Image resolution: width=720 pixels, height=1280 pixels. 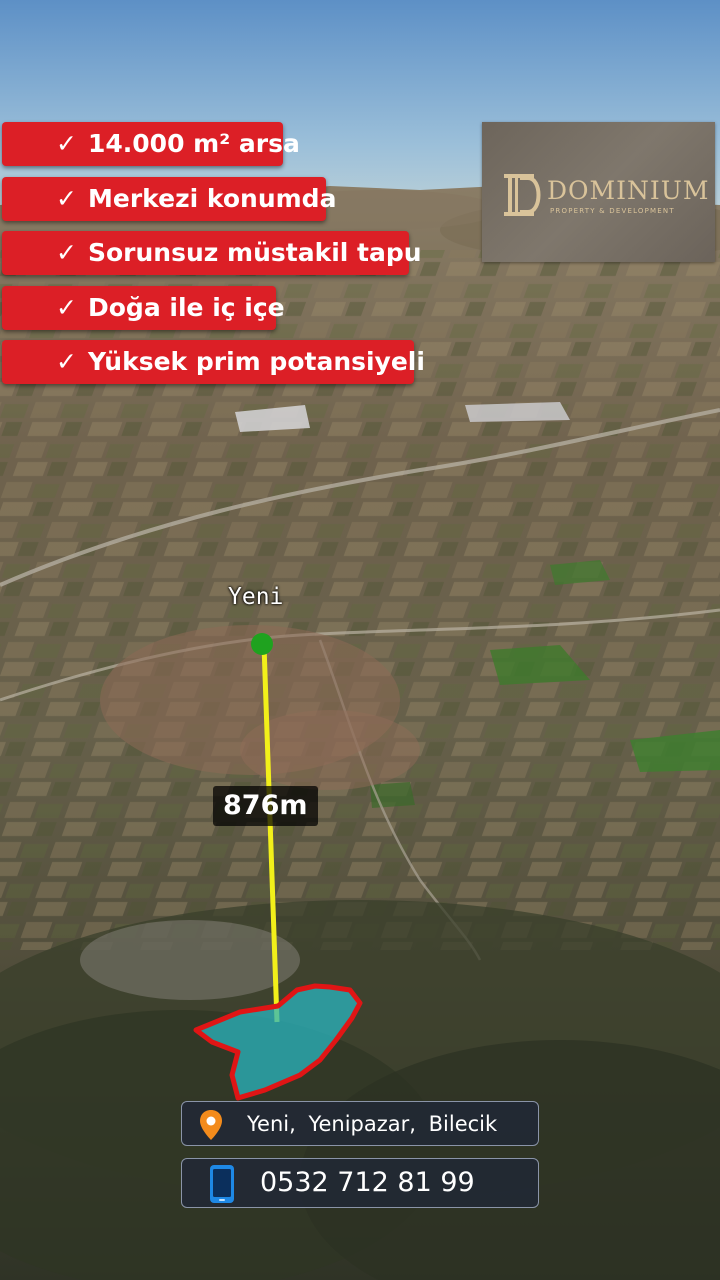 What do you see at coordinates (194, 143) in the screenshot?
I see `feature-text: 14.000 m² arsa` at bounding box center [194, 143].